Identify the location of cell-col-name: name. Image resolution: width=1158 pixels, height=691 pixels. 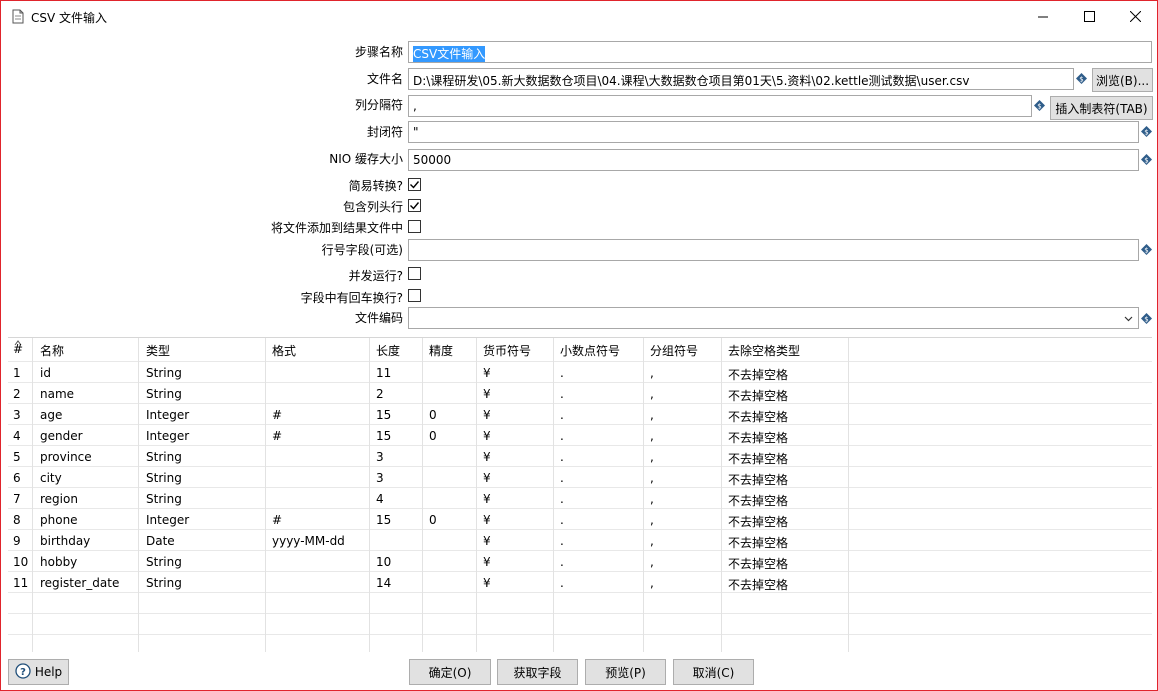
(89, 393).